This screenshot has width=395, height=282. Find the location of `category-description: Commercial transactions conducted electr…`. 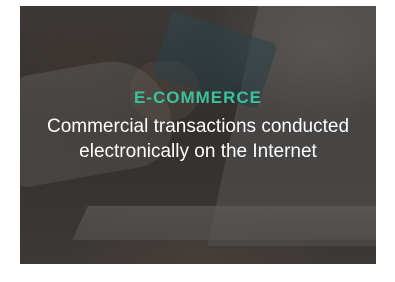

category-description: Commercial transactions conducted electr… is located at coordinates (198, 139).